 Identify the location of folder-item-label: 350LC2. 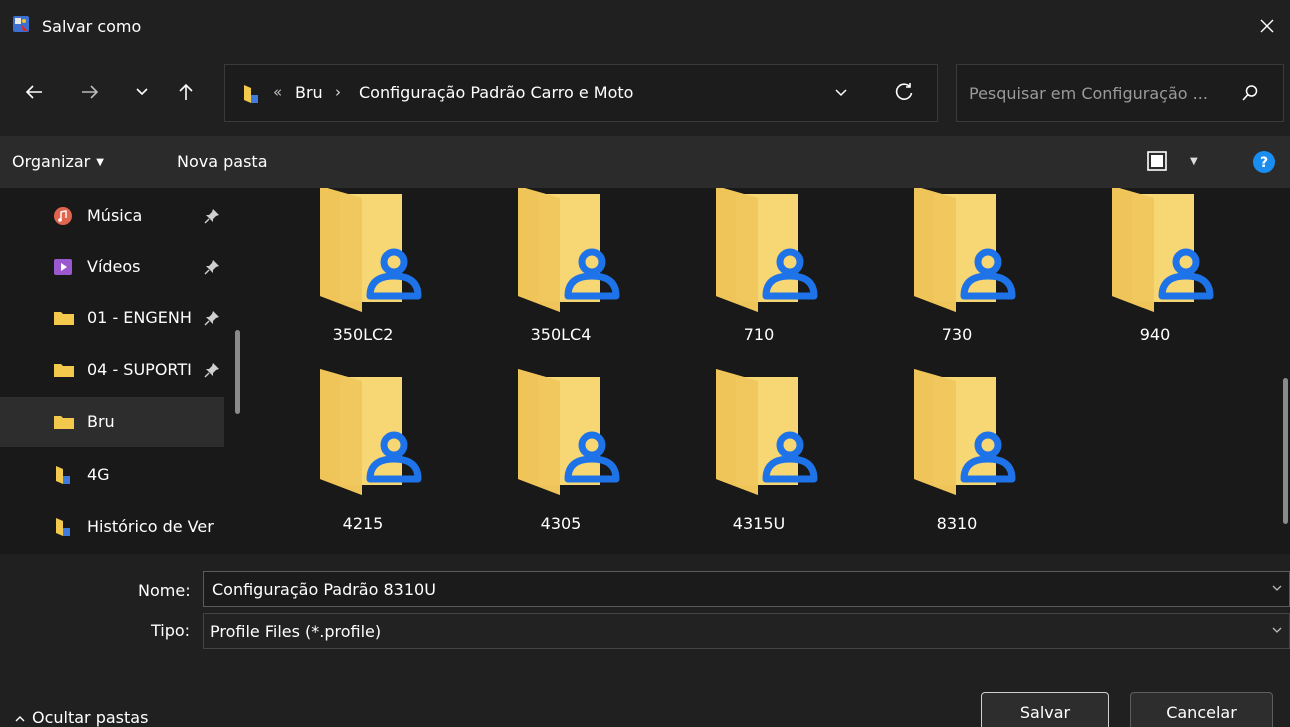
(363, 334).